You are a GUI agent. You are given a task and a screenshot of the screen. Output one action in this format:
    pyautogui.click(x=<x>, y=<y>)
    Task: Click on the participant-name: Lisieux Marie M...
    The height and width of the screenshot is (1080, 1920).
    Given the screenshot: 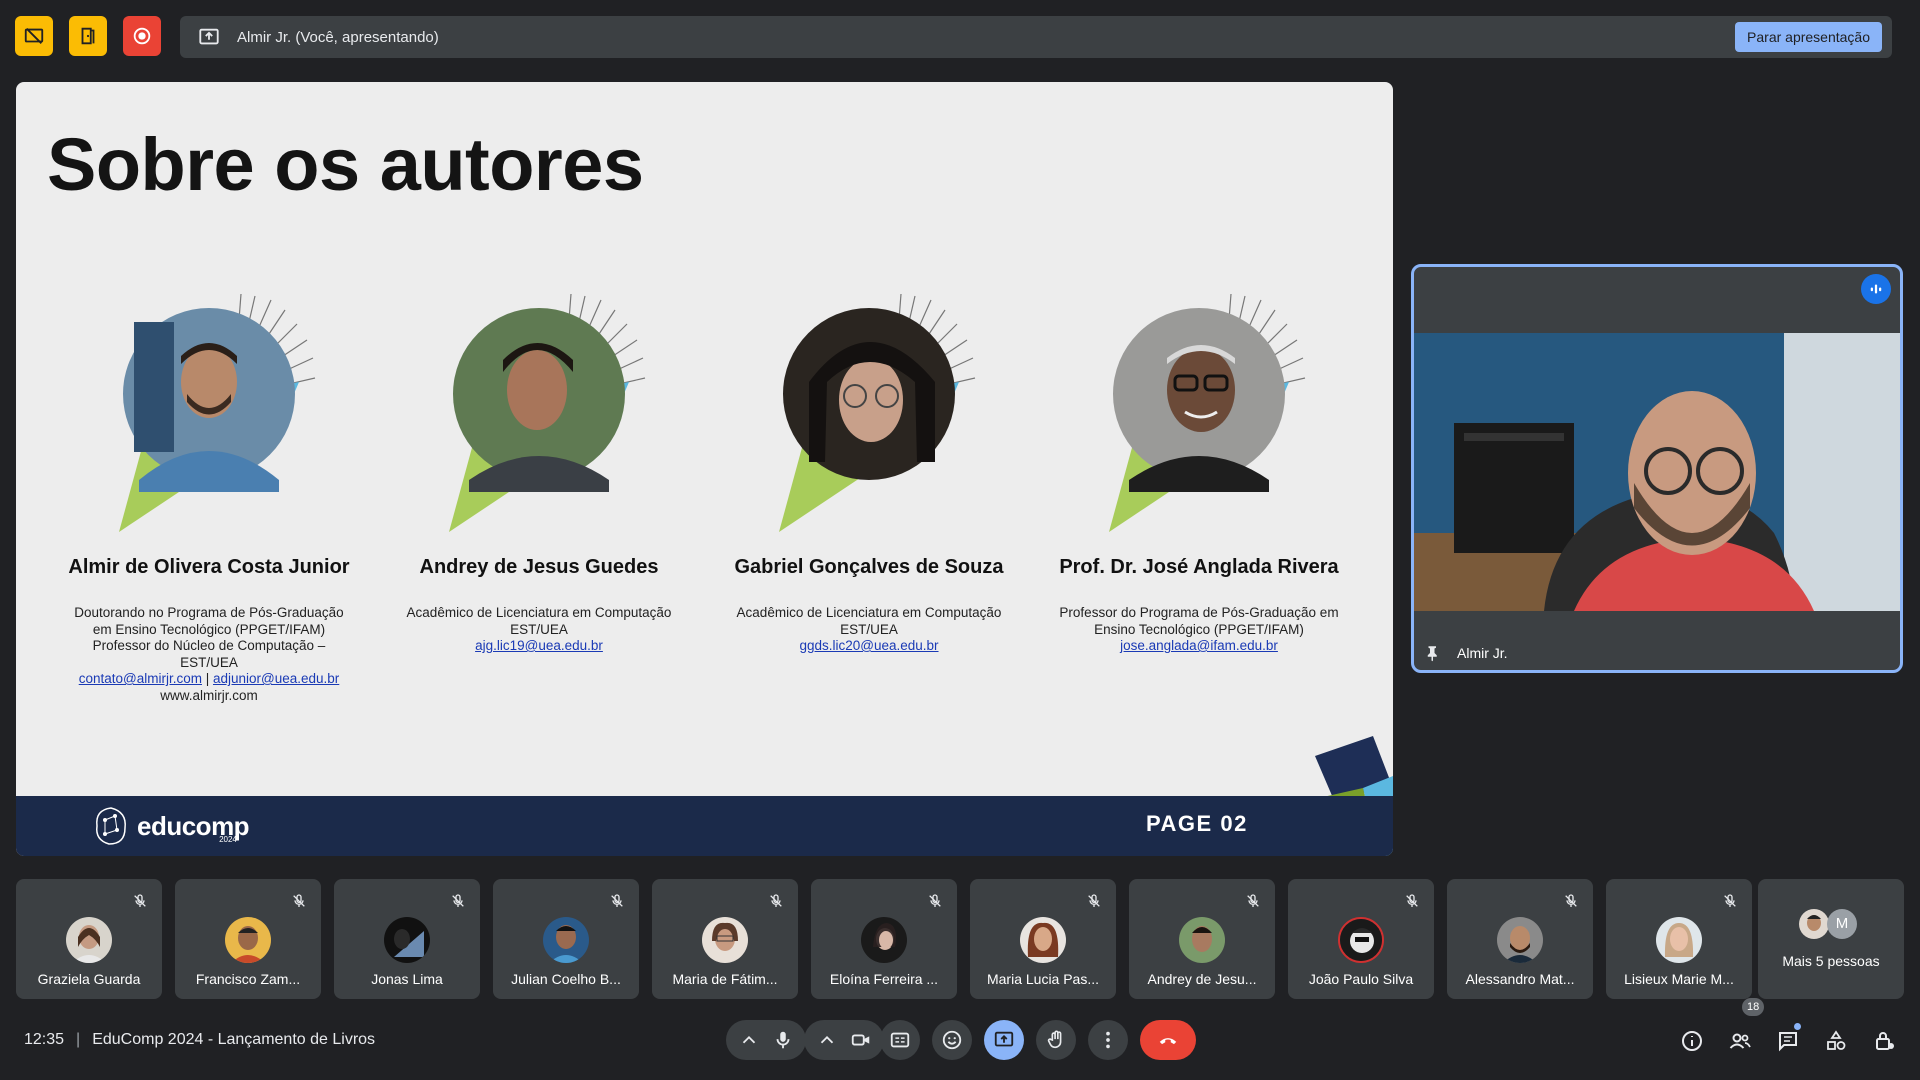 What is the action you would take?
    pyautogui.click(x=1679, y=979)
    